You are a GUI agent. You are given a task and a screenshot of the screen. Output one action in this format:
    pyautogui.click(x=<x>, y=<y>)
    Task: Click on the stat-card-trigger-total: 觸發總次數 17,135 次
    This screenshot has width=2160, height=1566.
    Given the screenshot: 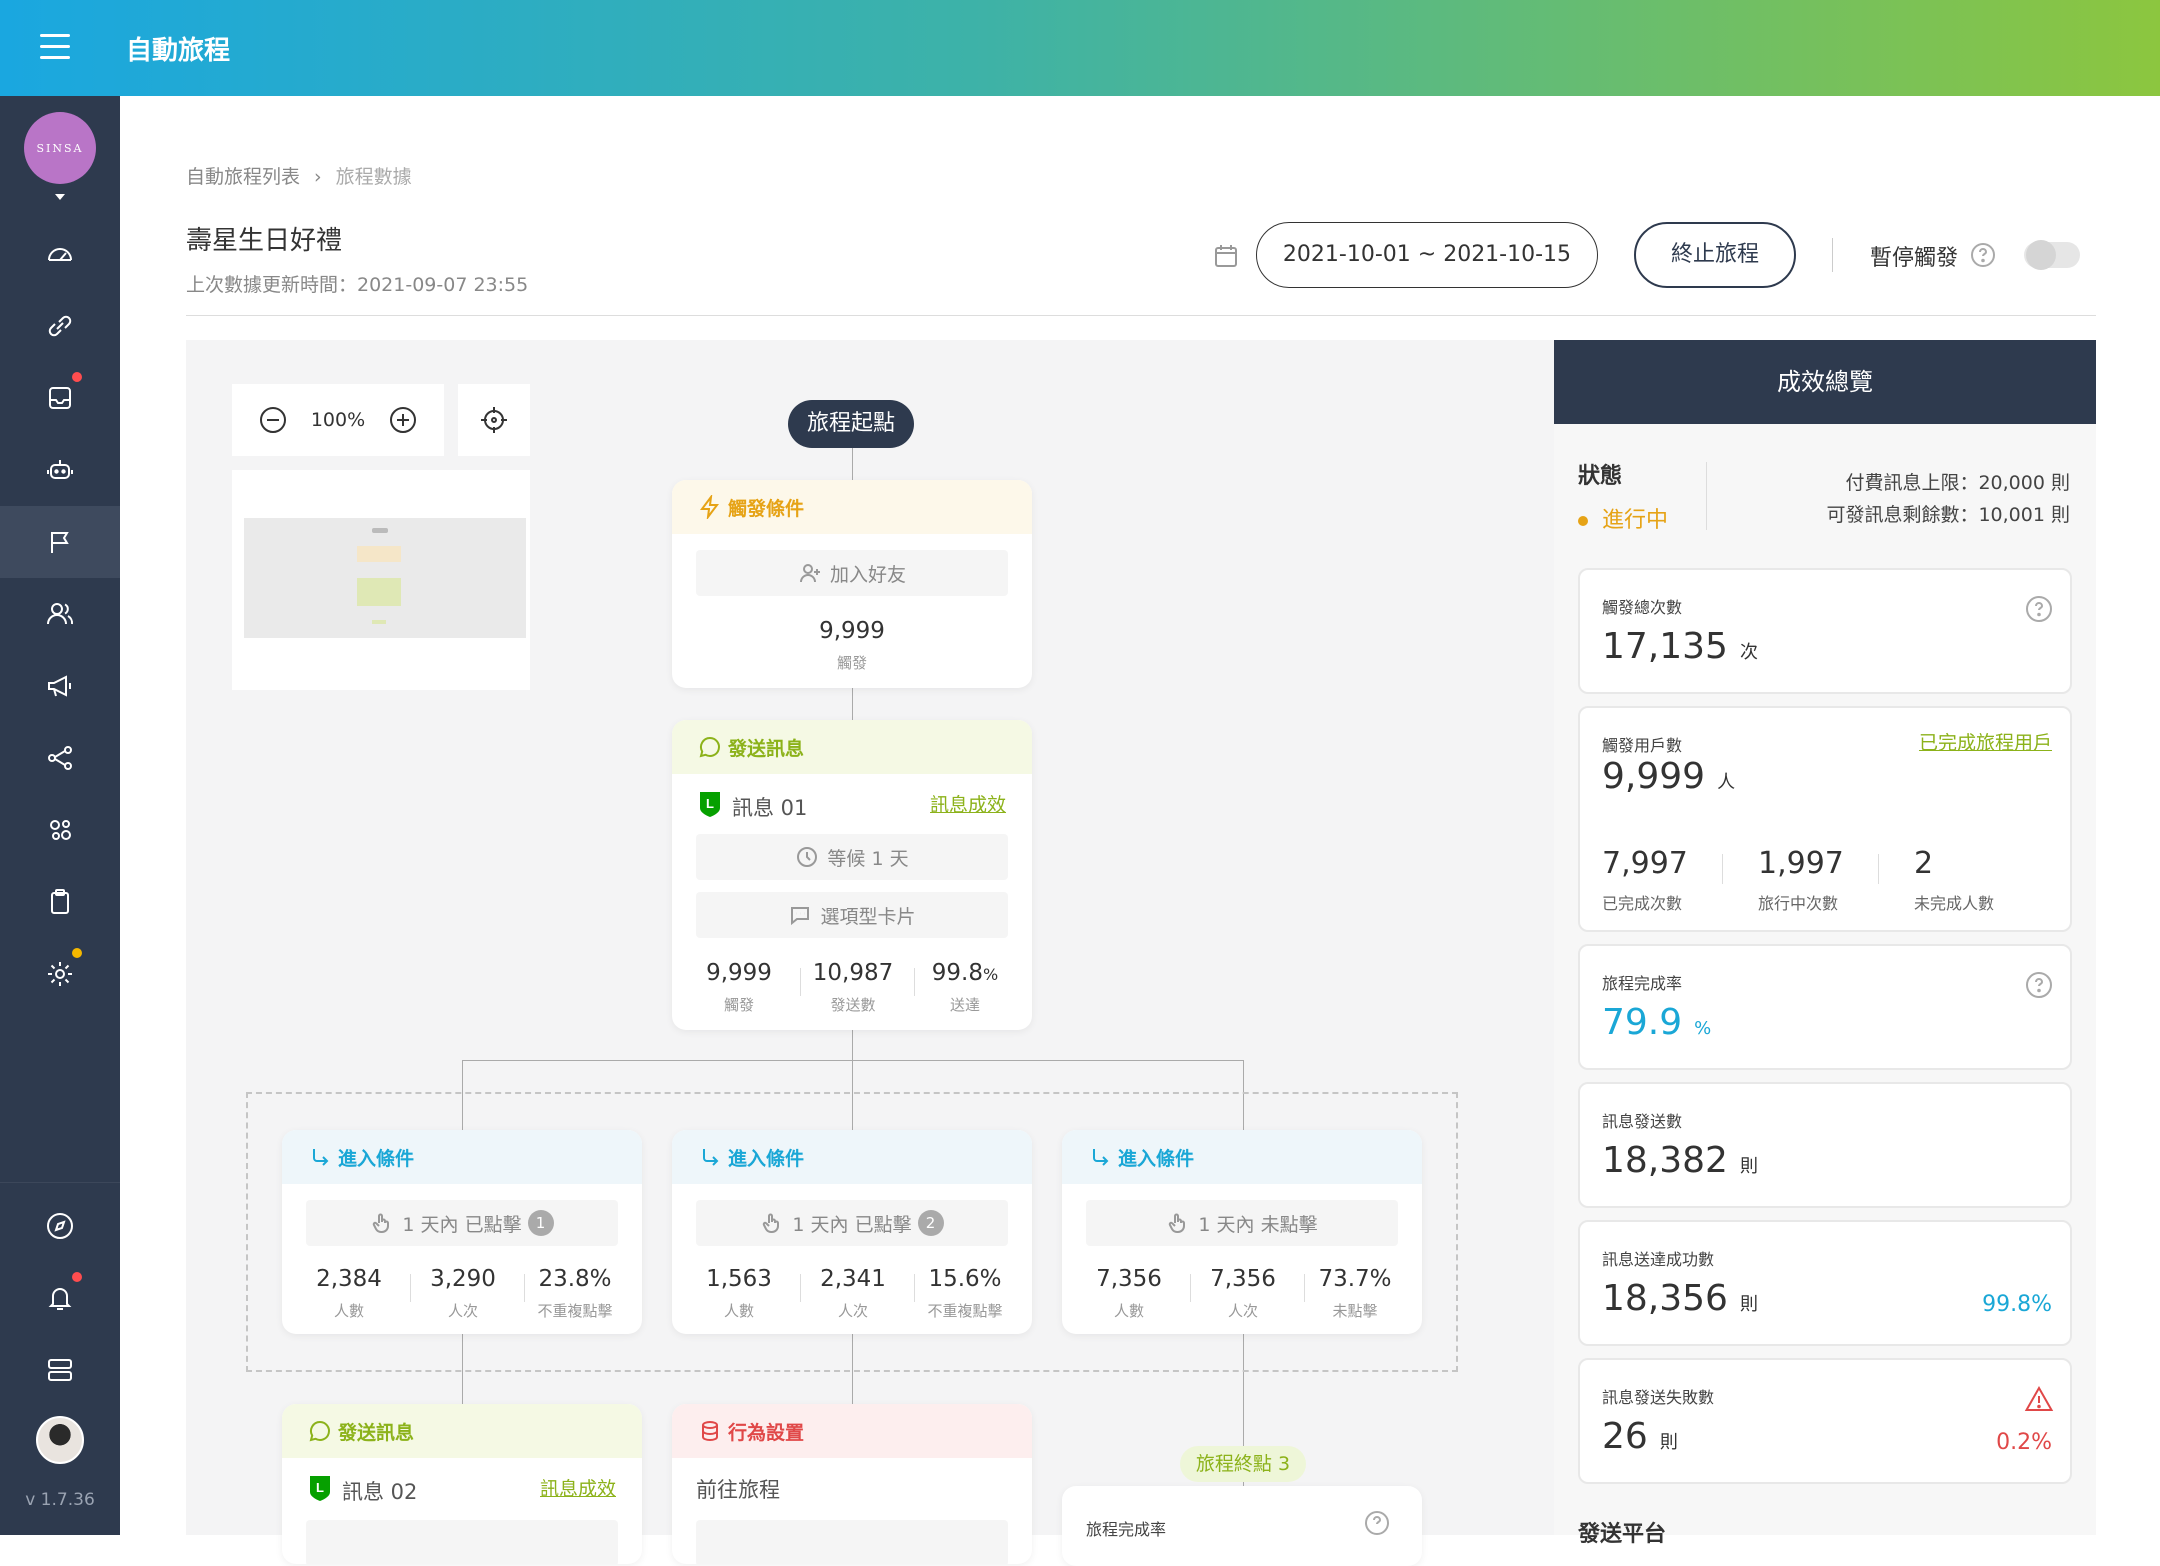 What is the action you would take?
    pyautogui.click(x=1825, y=631)
    